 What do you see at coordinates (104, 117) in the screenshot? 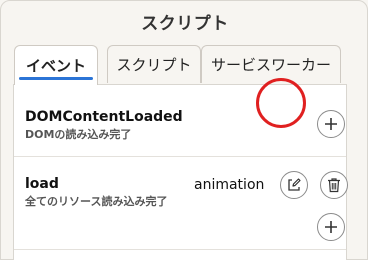
I see `event-name: DOMContentLoaded` at bounding box center [104, 117].